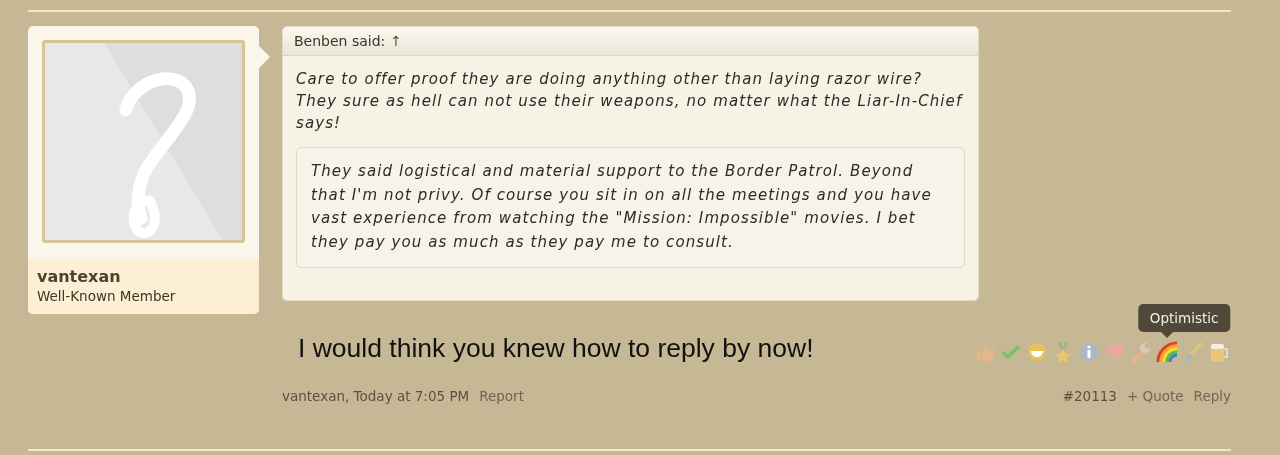 This screenshot has height=455, width=1280. What do you see at coordinates (501, 396) in the screenshot?
I see `report-link: Report` at bounding box center [501, 396].